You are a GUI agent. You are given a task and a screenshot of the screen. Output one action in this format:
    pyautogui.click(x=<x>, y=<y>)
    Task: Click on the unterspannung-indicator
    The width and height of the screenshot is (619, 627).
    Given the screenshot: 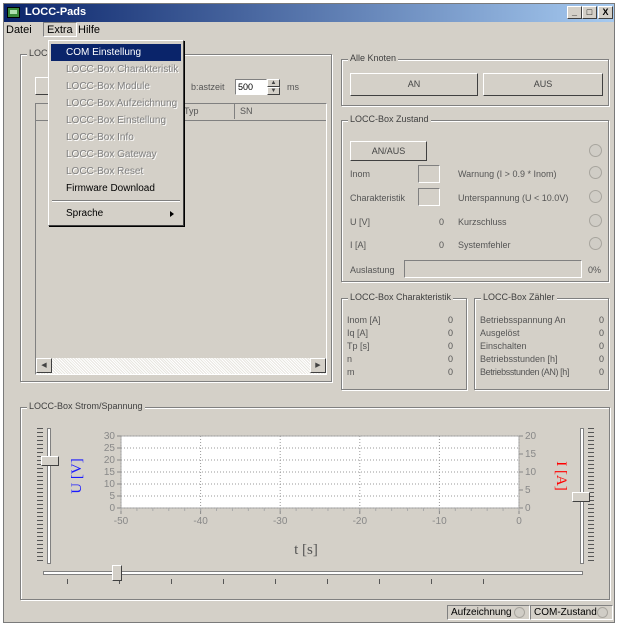 What is the action you would take?
    pyautogui.click(x=595, y=196)
    